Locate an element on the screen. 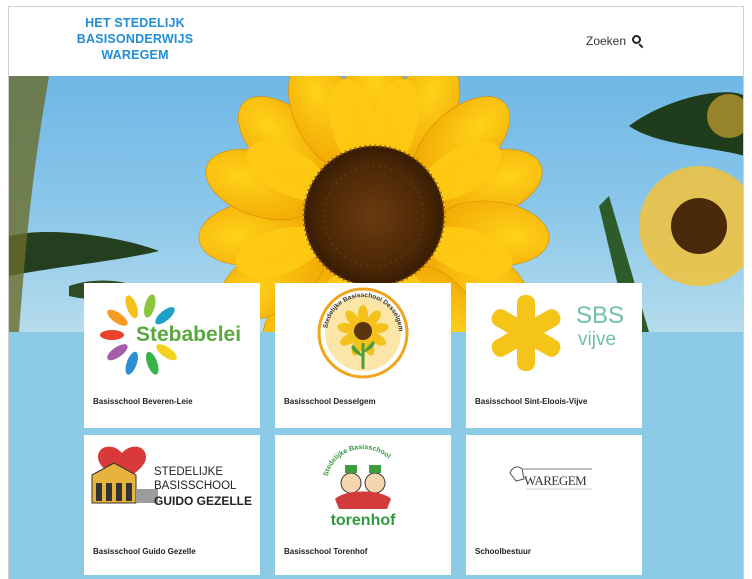 The width and height of the screenshot is (752, 579). card-beveren-leie: Stebabelei Basisschool Beveren-Leie is located at coordinates (172, 355).